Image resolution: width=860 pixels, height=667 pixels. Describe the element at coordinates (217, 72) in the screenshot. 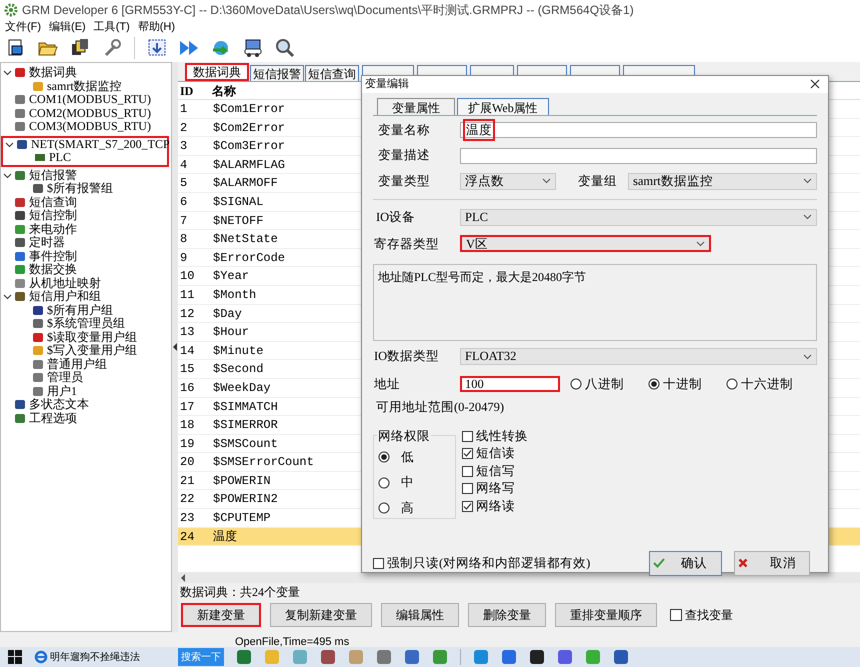

I see `tab: 数据词典` at that location.